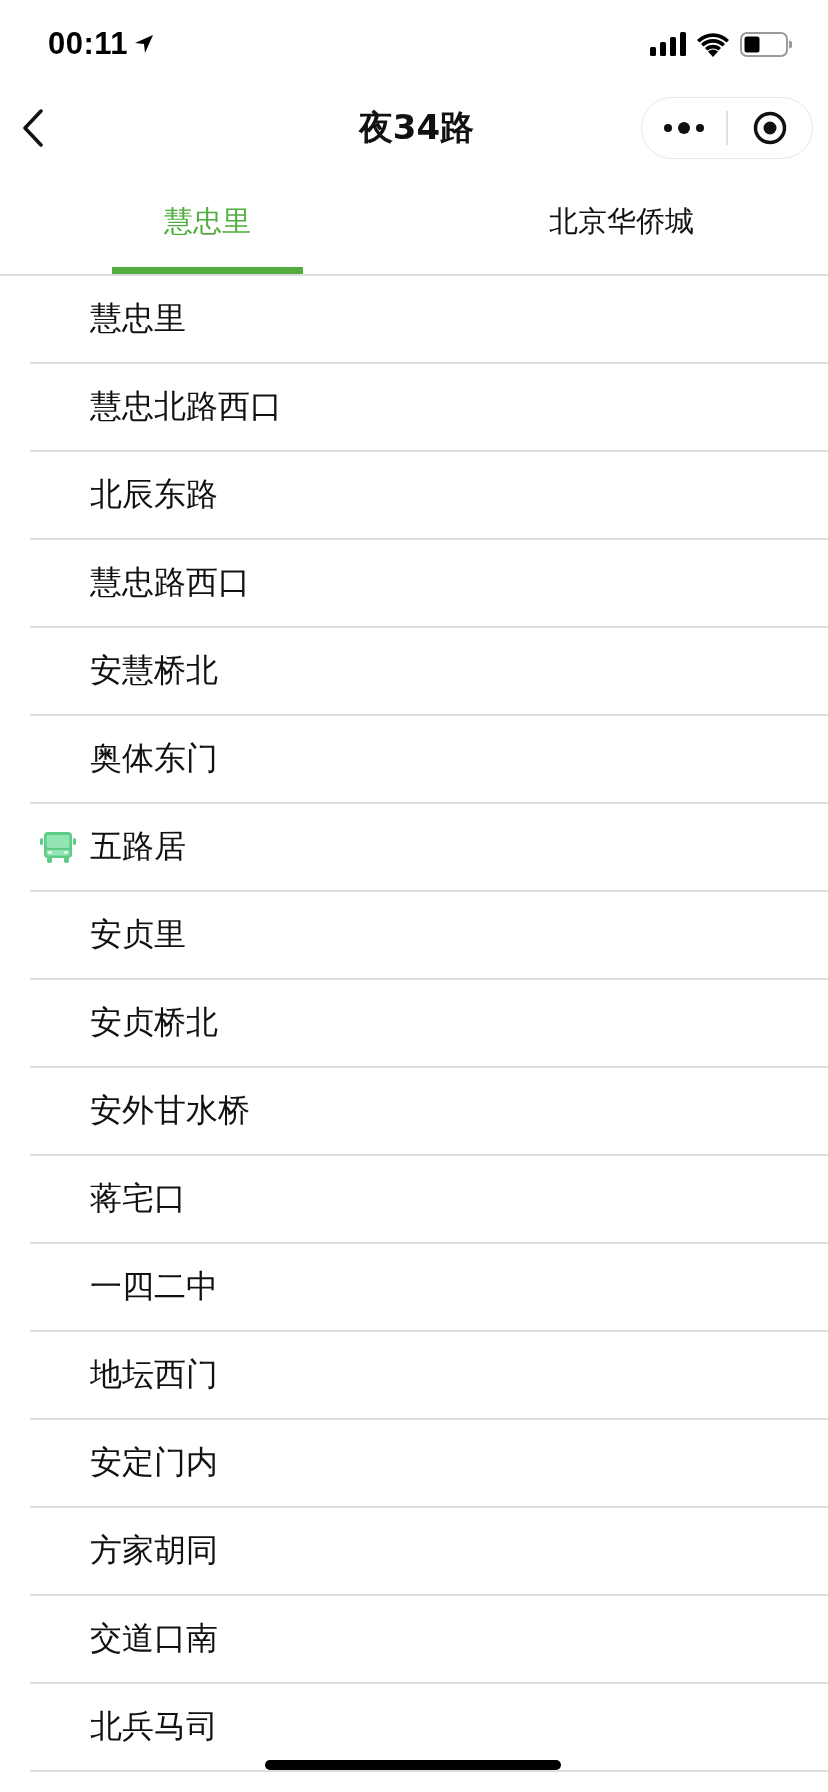 The image size is (828, 1792). I want to click on stop-name: 五路居, so click(138, 847).